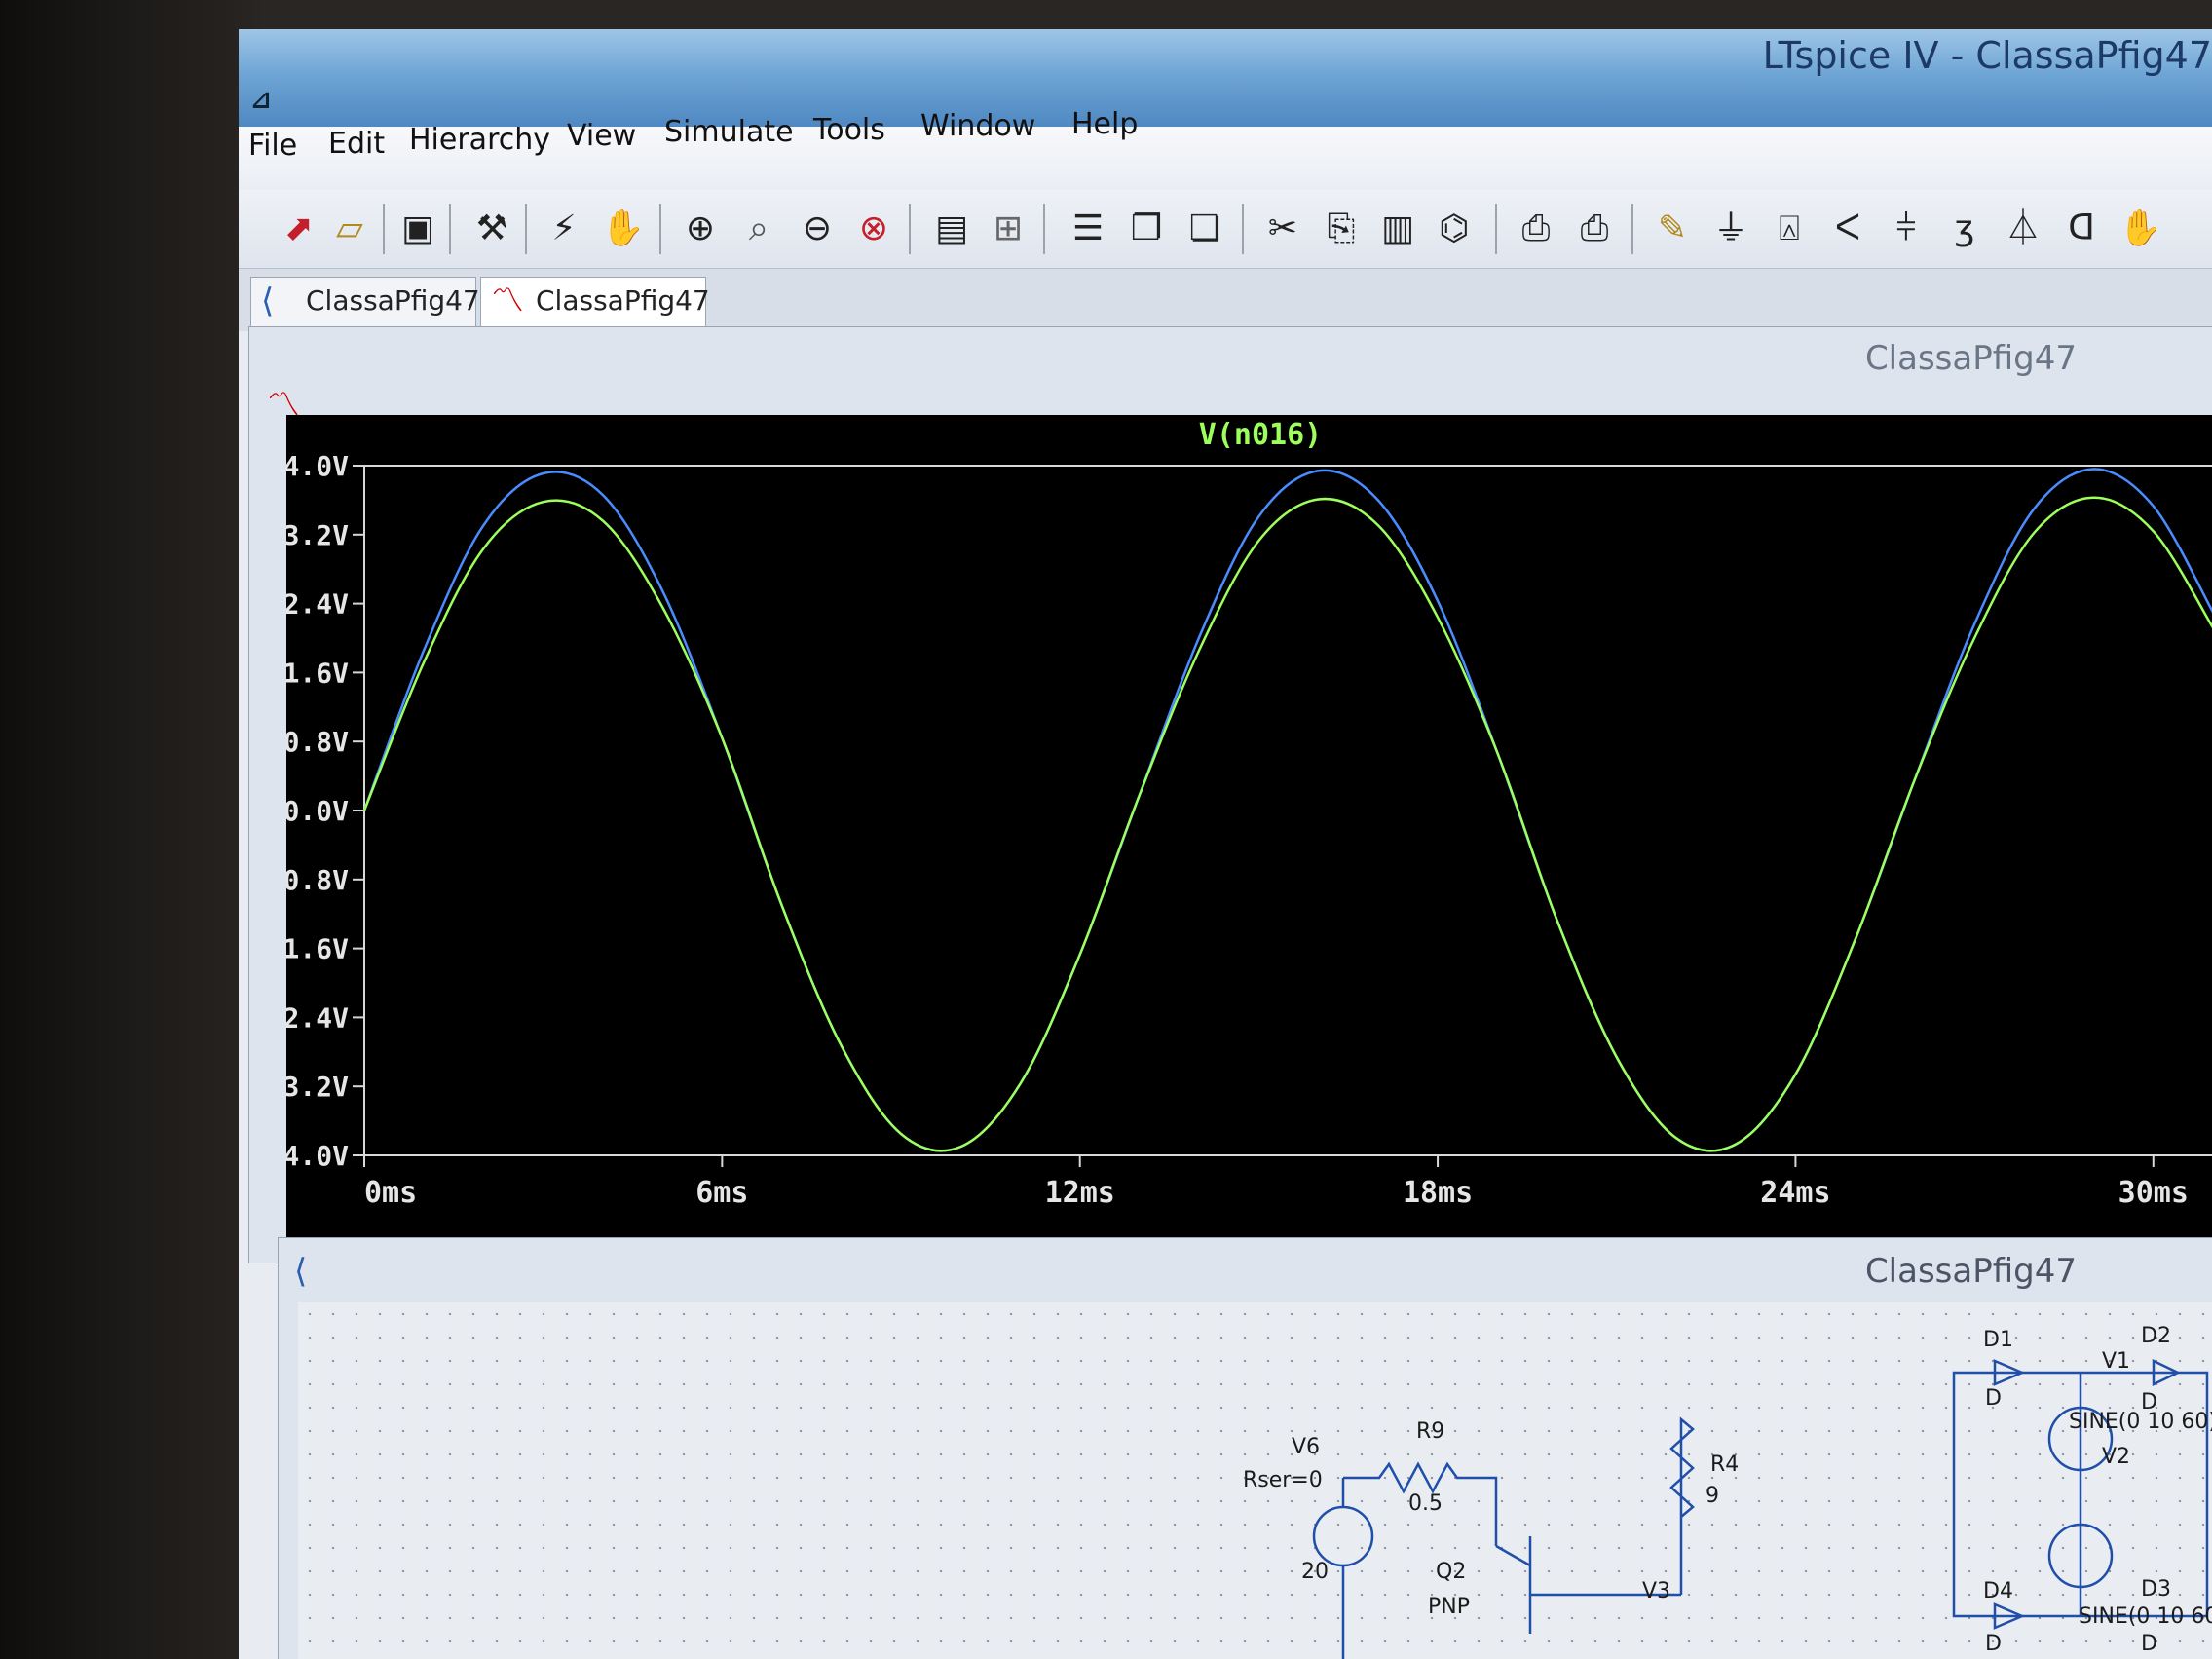 The image size is (2212, 1659). What do you see at coordinates (268, 301) in the screenshot?
I see `schematic-icon: ⟨` at bounding box center [268, 301].